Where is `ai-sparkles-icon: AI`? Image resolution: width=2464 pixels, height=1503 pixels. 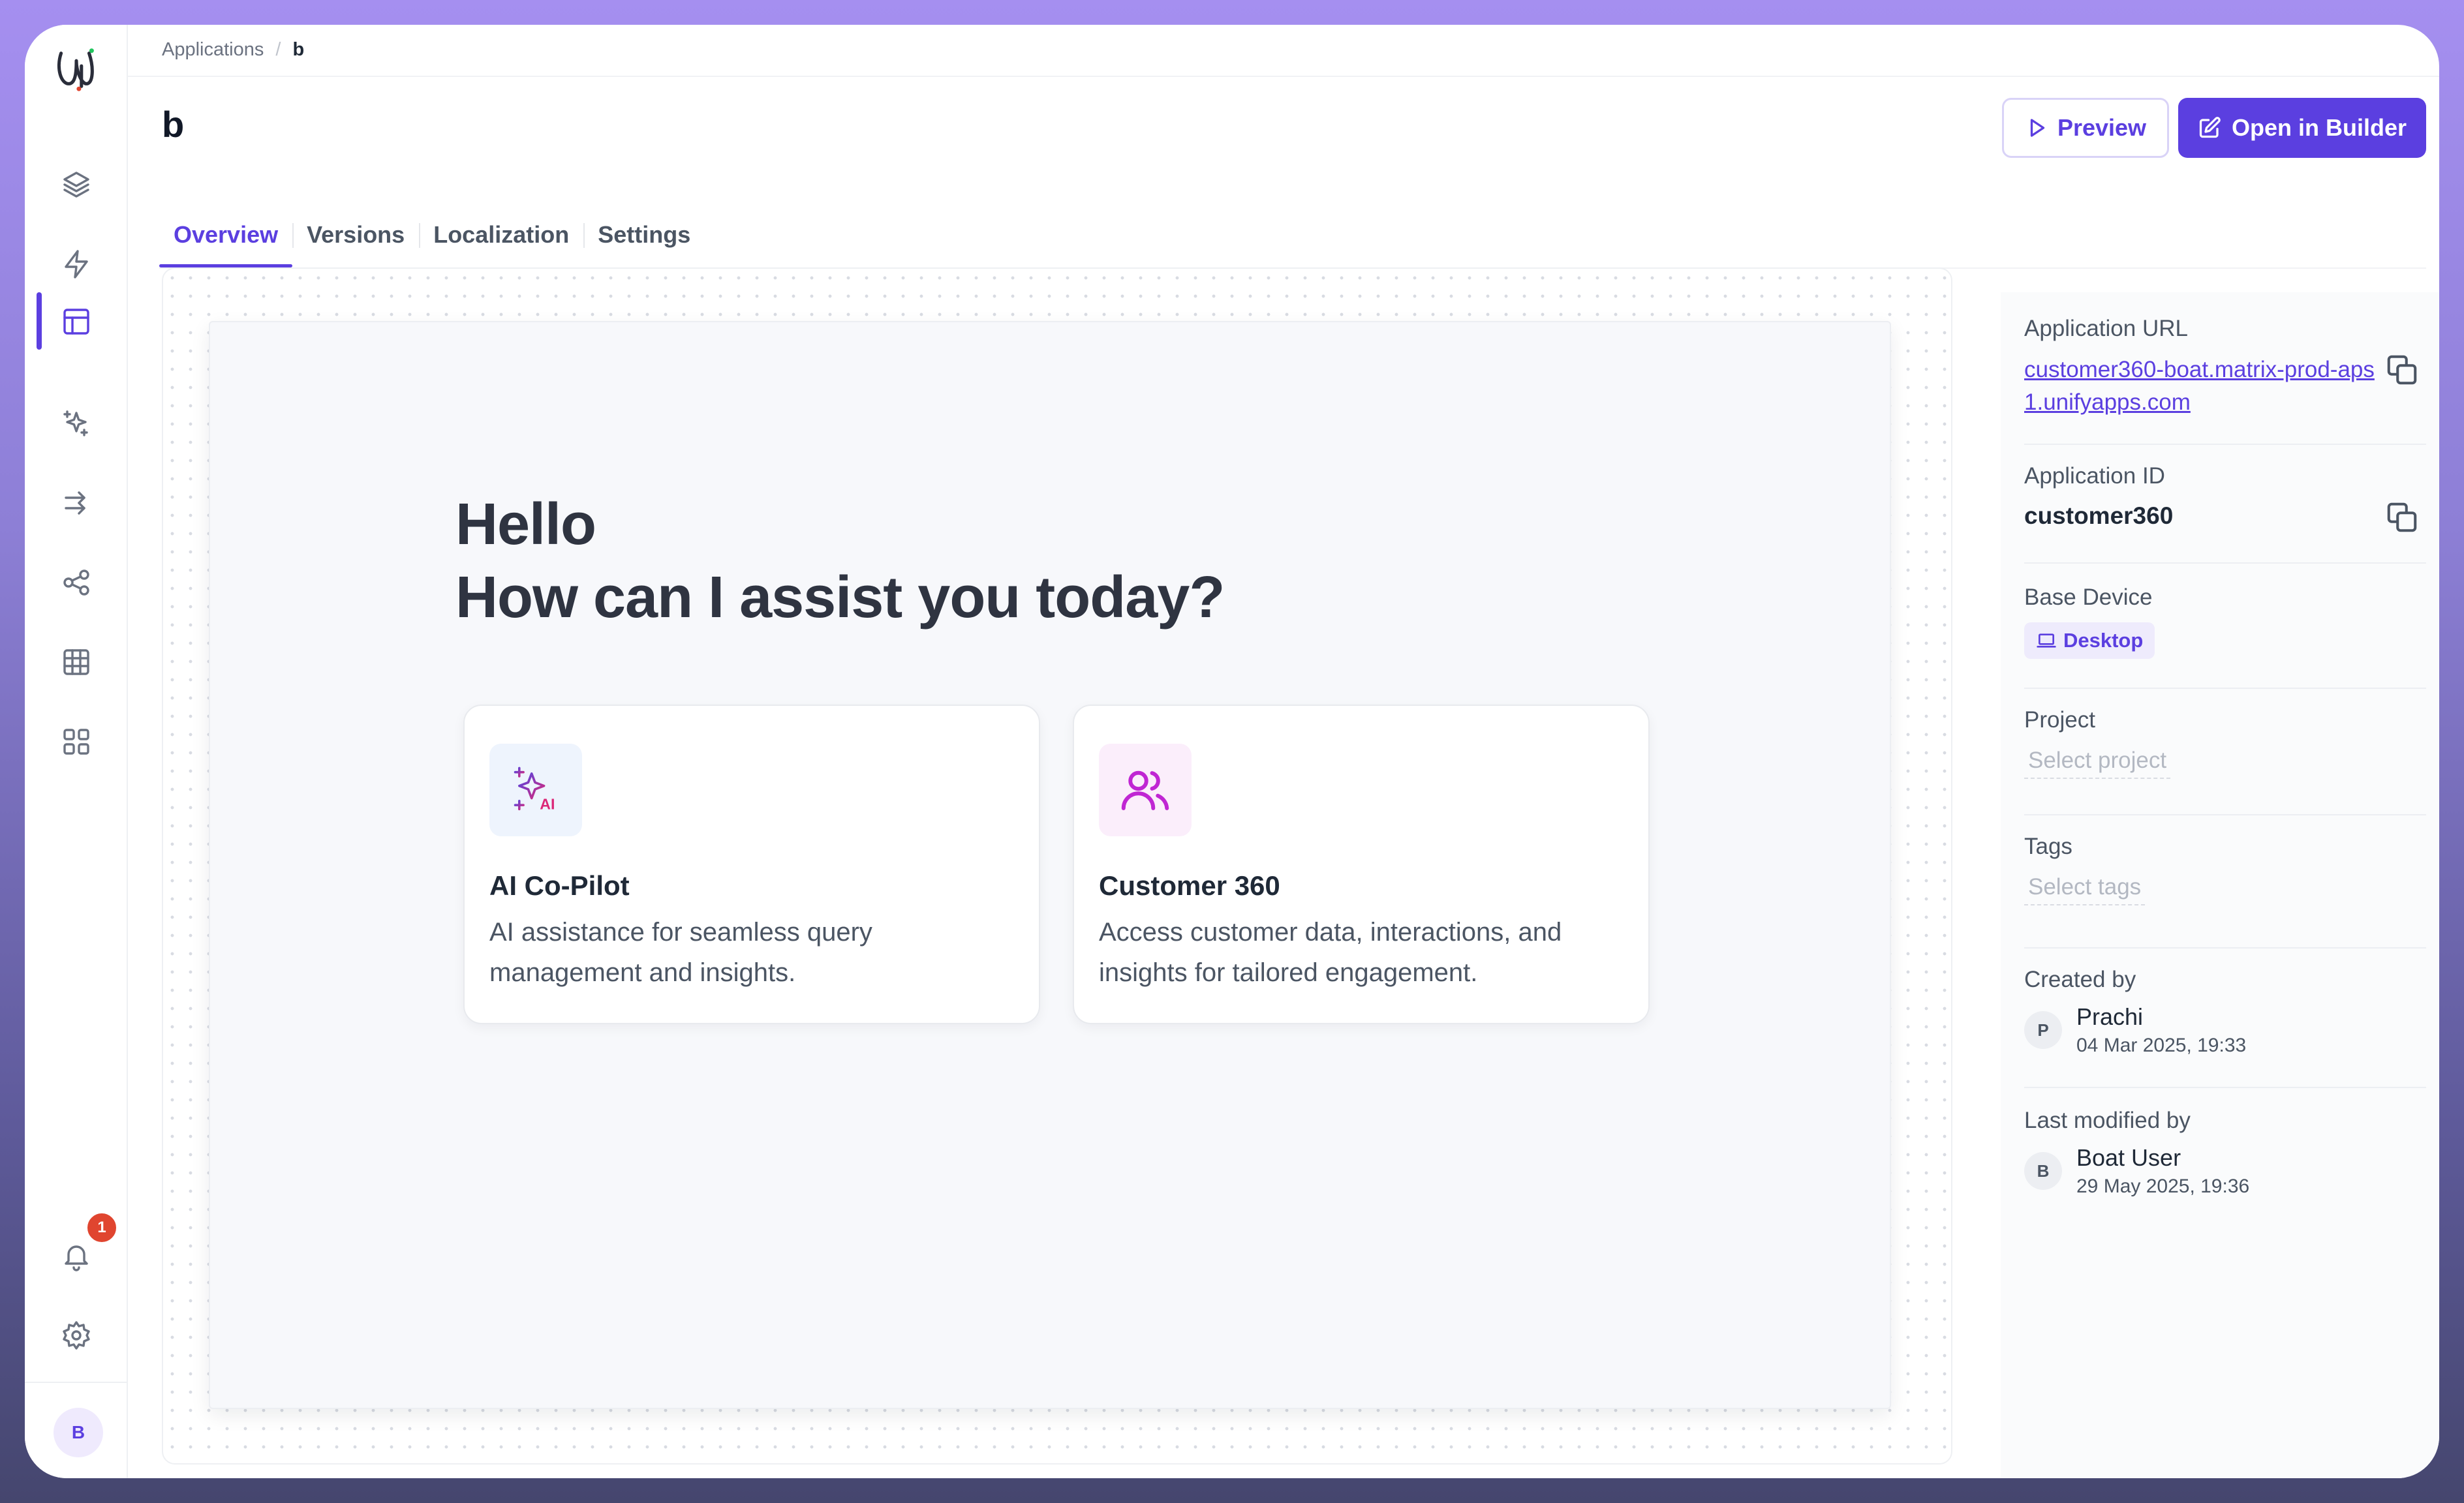 ai-sparkles-icon: AI is located at coordinates (534, 789).